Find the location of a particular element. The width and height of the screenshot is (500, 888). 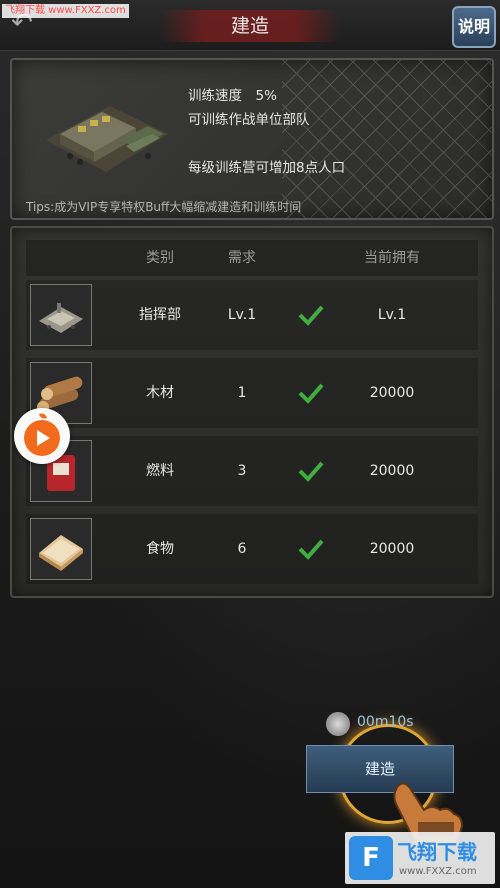

help-button: 说明 is located at coordinates (474, 27).